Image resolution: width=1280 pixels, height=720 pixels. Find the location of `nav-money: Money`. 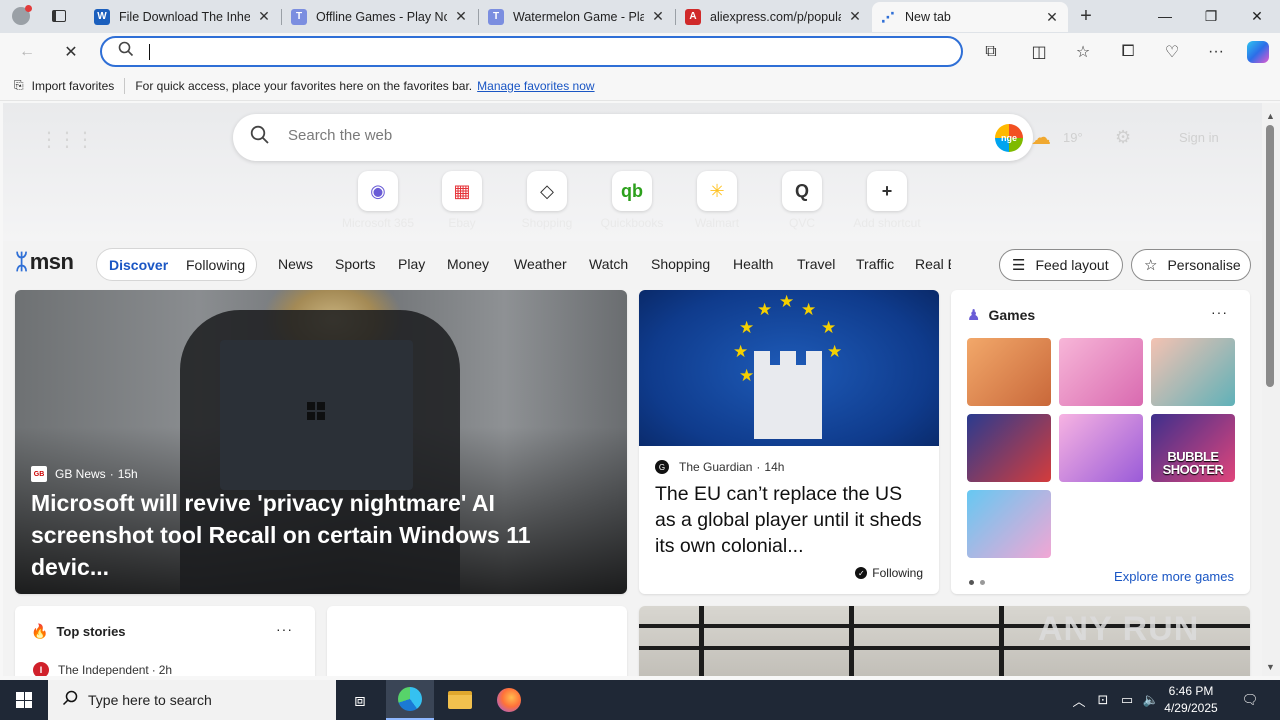

nav-money: Money is located at coordinates (468, 264).